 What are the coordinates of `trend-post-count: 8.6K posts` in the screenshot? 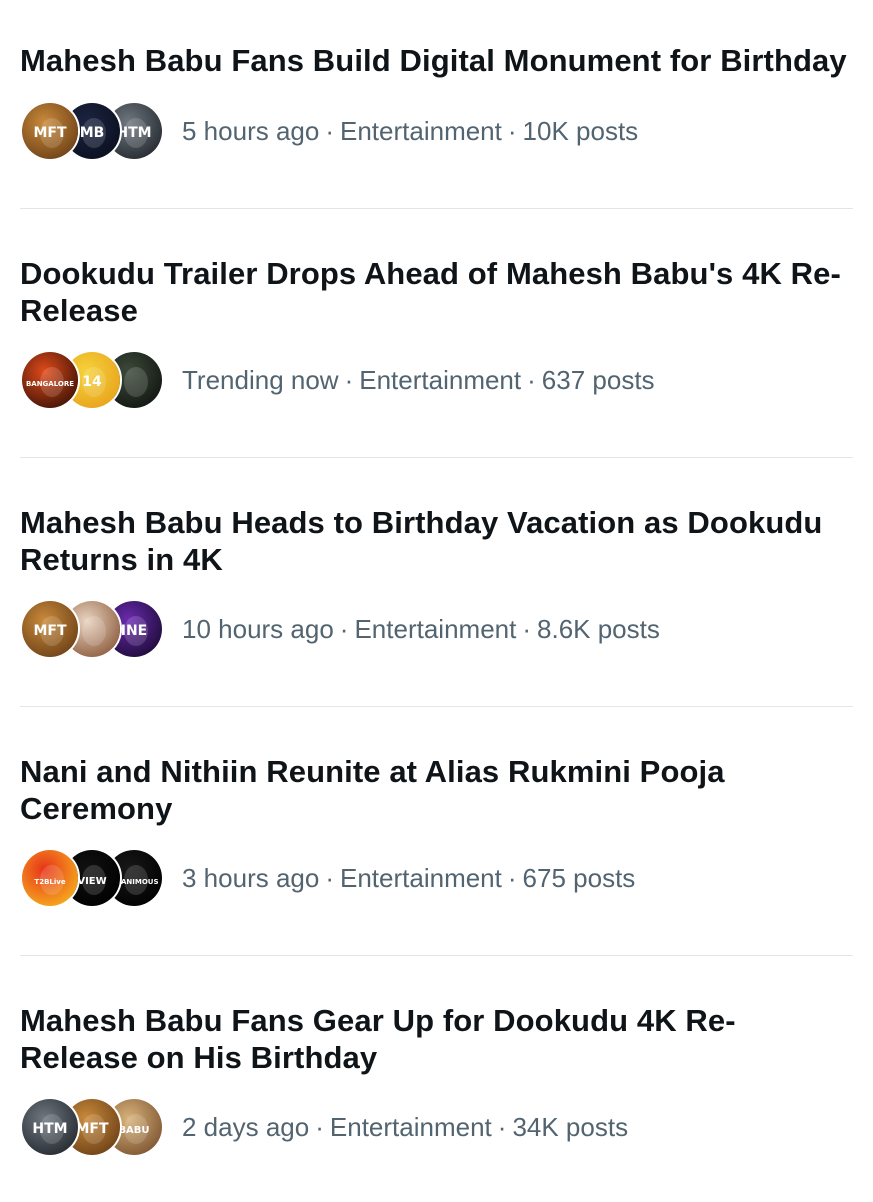 It's located at (598, 628).